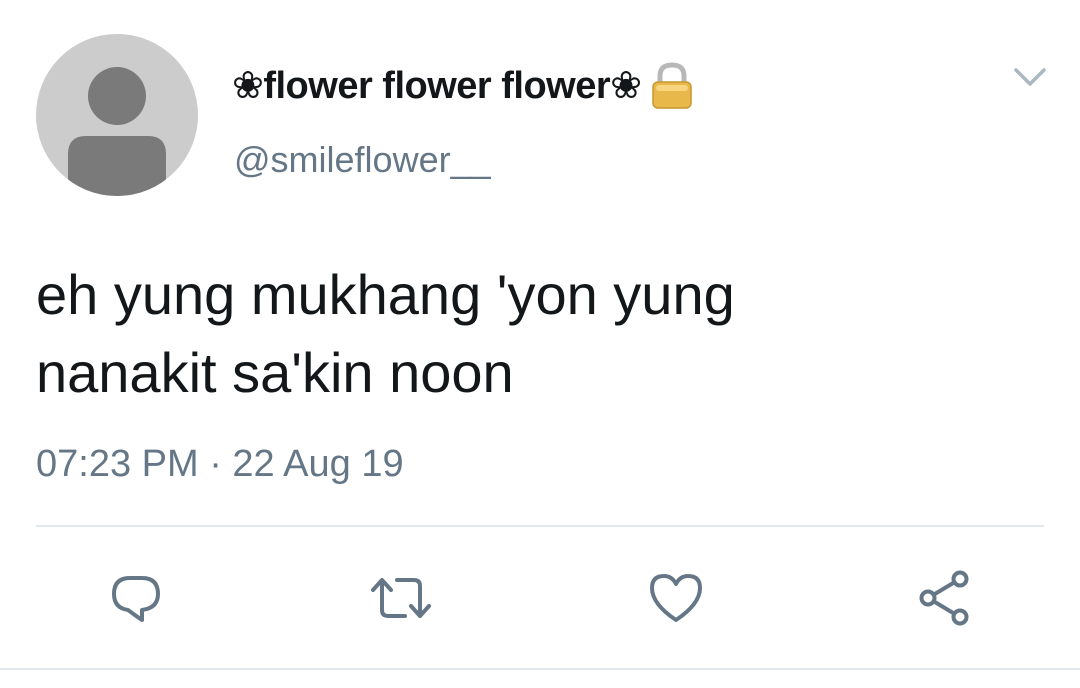  I want to click on reply-icon, so click(136, 599).